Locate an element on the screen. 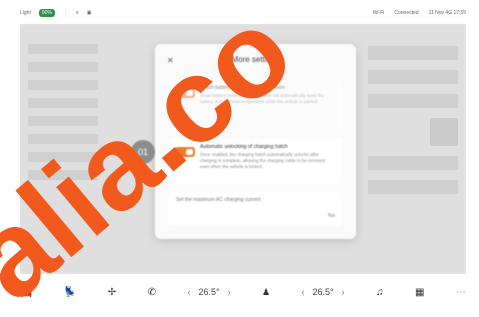 The height and width of the screenshot is (317, 479). step-badge: 01 is located at coordinates (143, 152).